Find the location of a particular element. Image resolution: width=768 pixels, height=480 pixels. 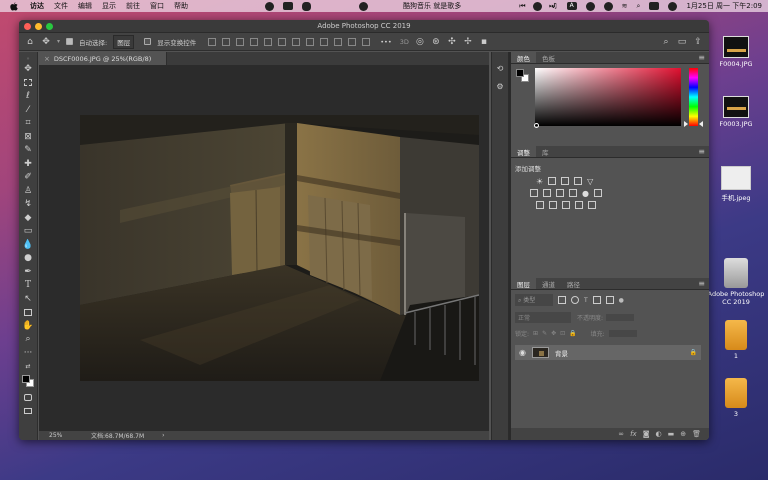

layer-visibility-icon: ◉ is located at coordinates (522, 352).